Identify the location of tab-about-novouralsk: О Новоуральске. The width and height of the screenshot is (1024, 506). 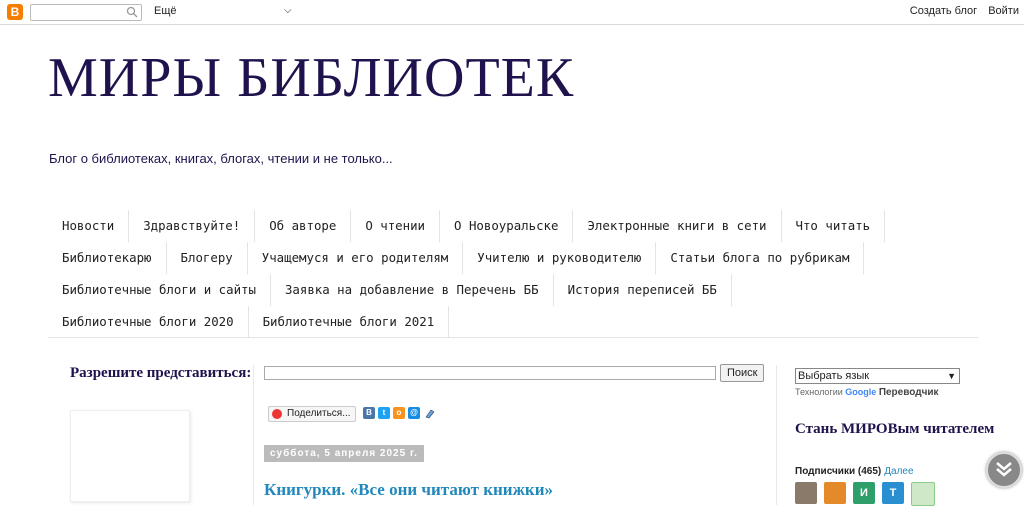
(507, 226).